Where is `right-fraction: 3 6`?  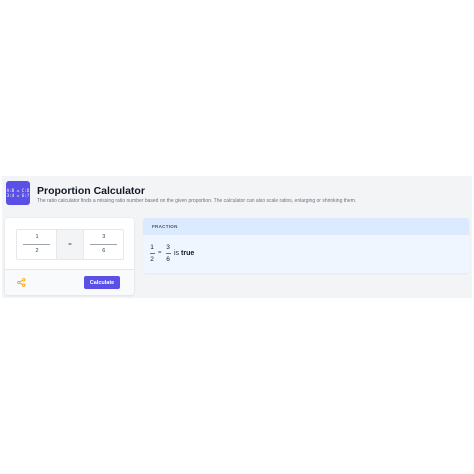
right-fraction: 3 6 is located at coordinates (103, 244).